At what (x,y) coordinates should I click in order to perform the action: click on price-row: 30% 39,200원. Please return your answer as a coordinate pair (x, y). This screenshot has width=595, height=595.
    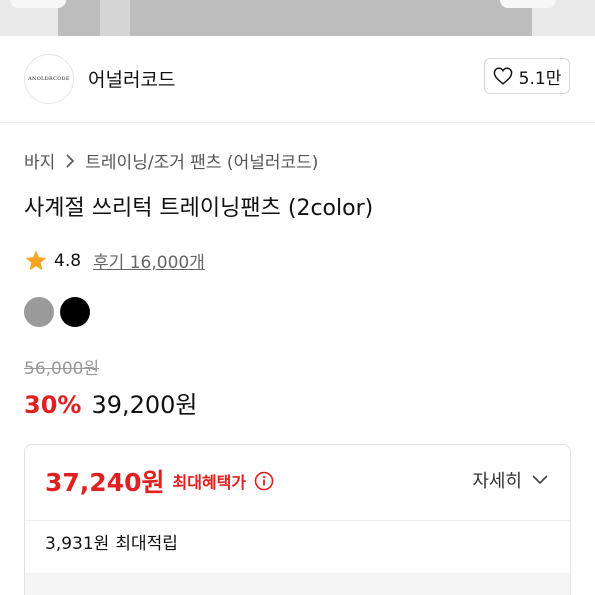
    Looking at the image, I should click on (111, 402).